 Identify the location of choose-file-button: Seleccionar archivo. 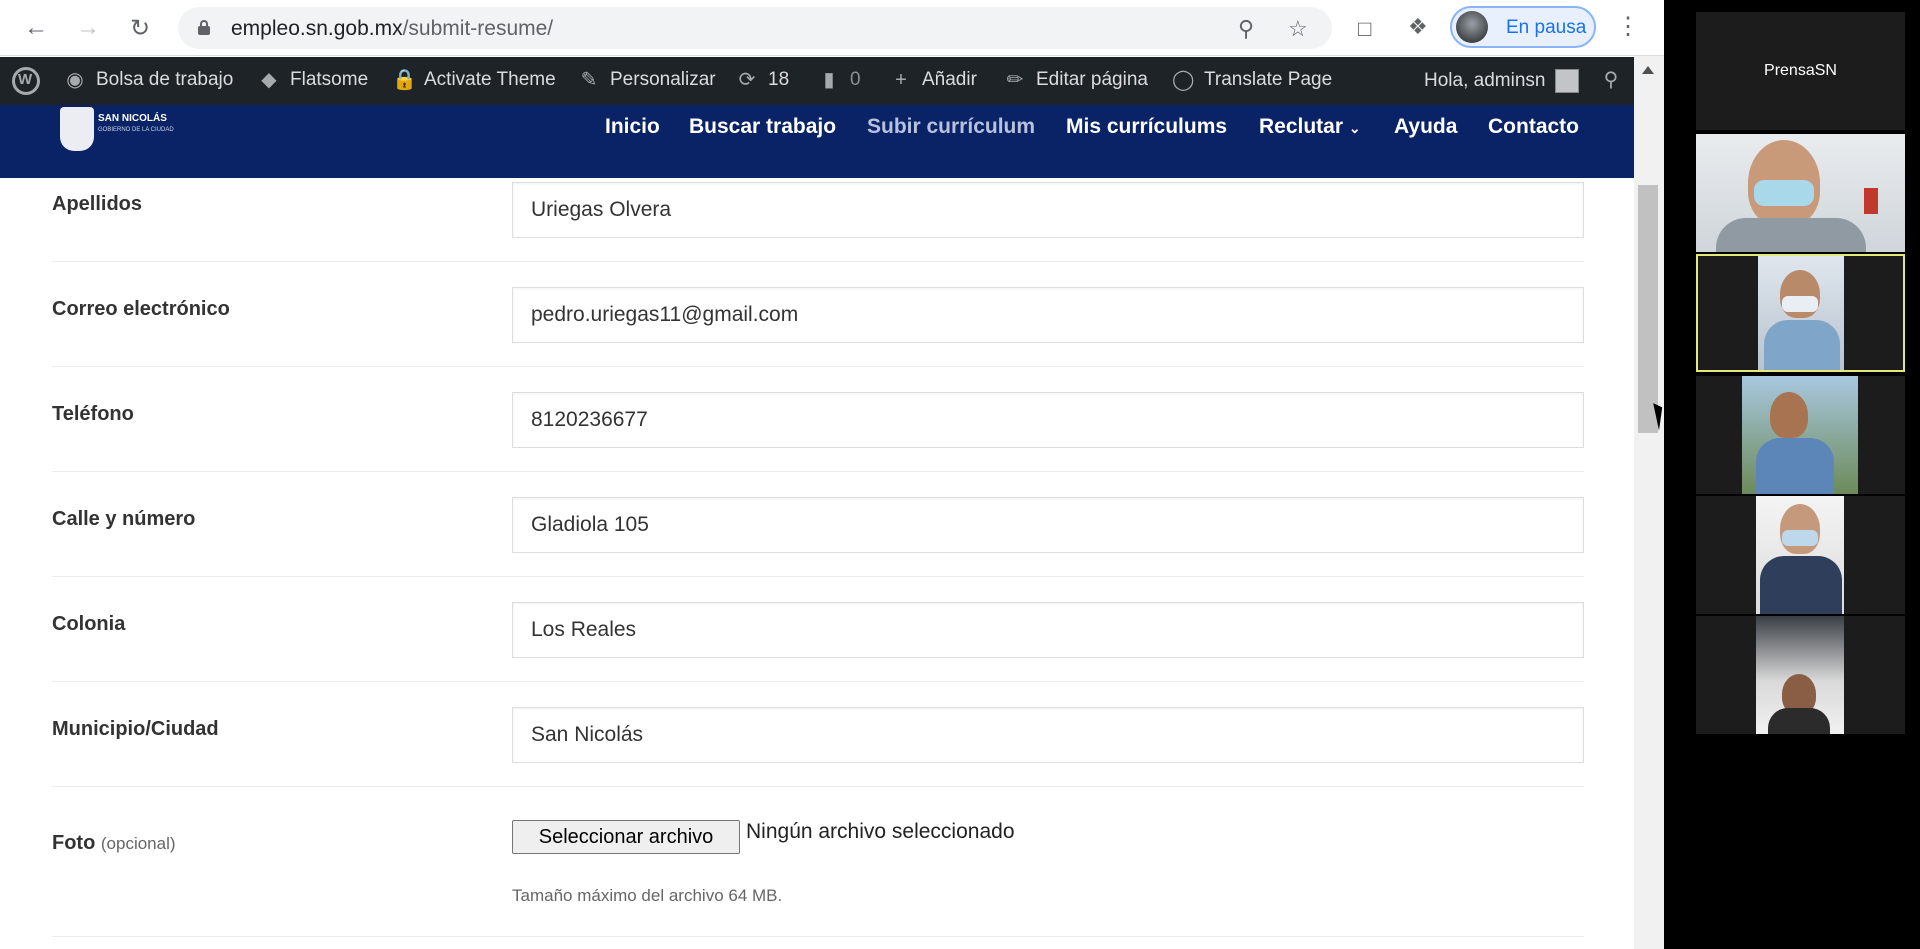
(626, 837).